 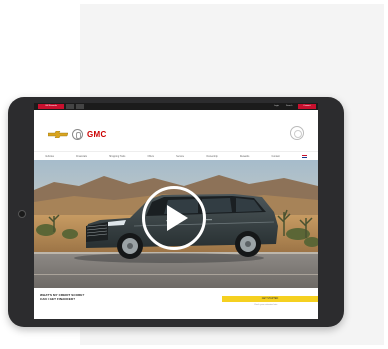 I want to click on tablet-camera, so click(x=22, y=214).